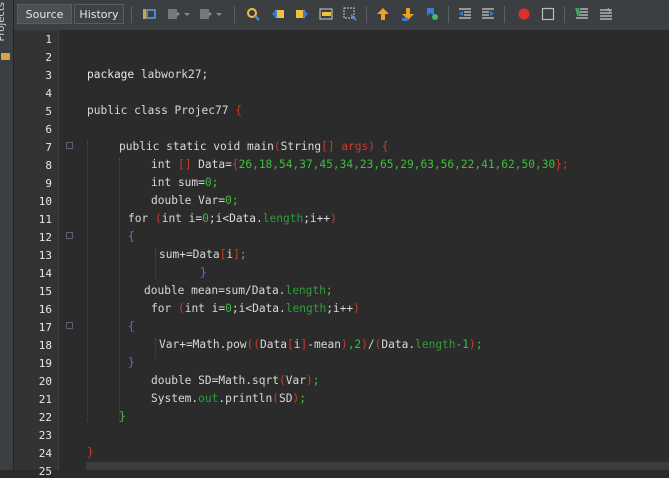  I want to click on find-previous-icon, so click(278, 14).